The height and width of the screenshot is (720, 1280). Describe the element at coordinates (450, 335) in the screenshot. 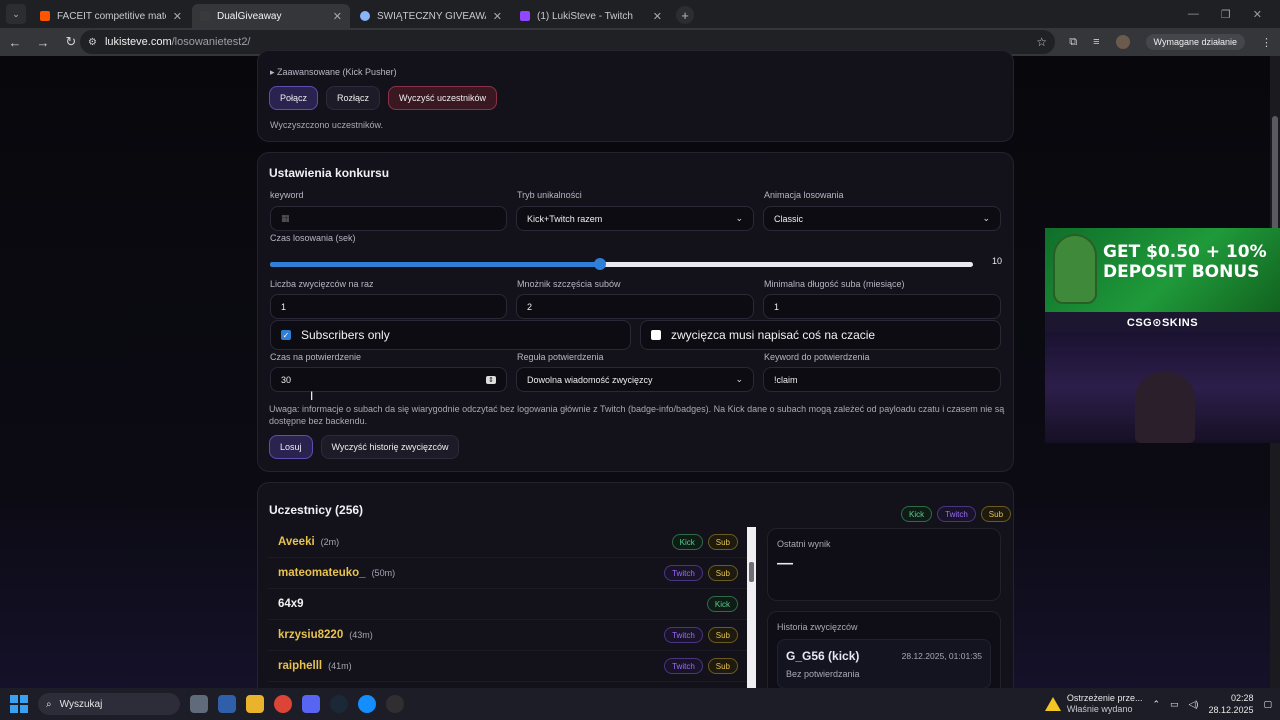

I see `subs-only-toggle: ✓ Subscribers only` at that location.